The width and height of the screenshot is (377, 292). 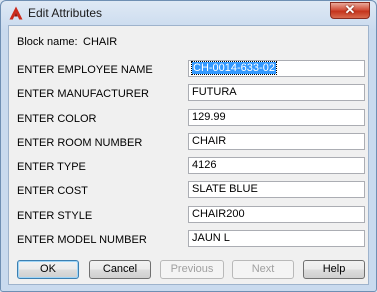 What do you see at coordinates (55, 216) in the screenshot?
I see `attribute-label-style: ENTER STYLE` at bounding box center [55, 216].